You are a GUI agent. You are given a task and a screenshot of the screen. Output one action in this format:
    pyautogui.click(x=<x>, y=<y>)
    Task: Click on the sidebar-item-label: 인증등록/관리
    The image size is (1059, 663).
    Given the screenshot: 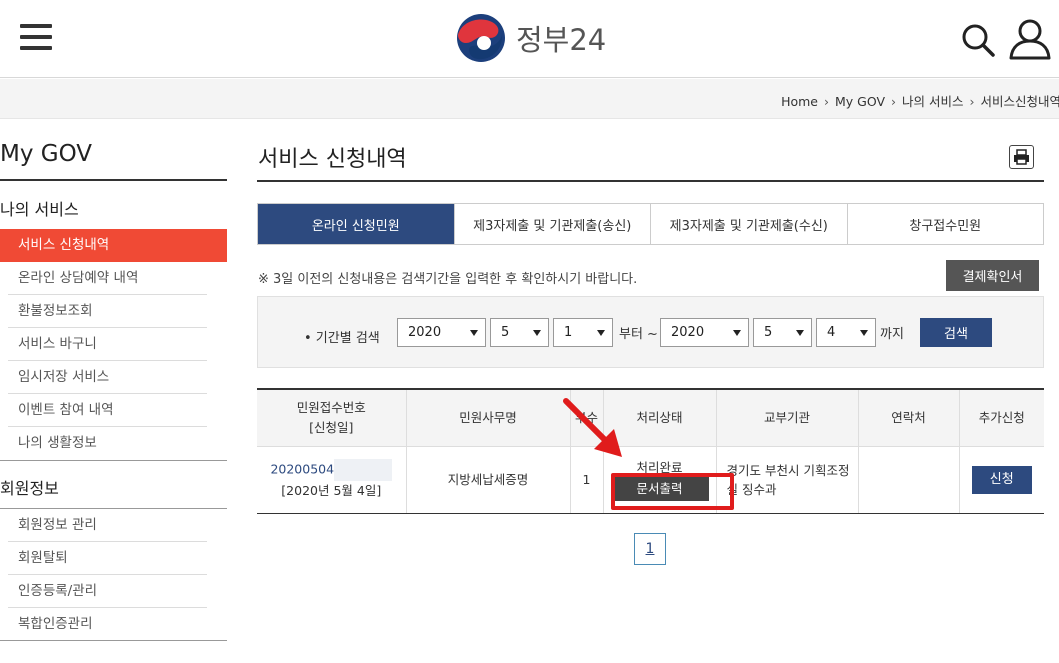 What is the action you would take?
    pyautogui.click(x=58, y=591)
    